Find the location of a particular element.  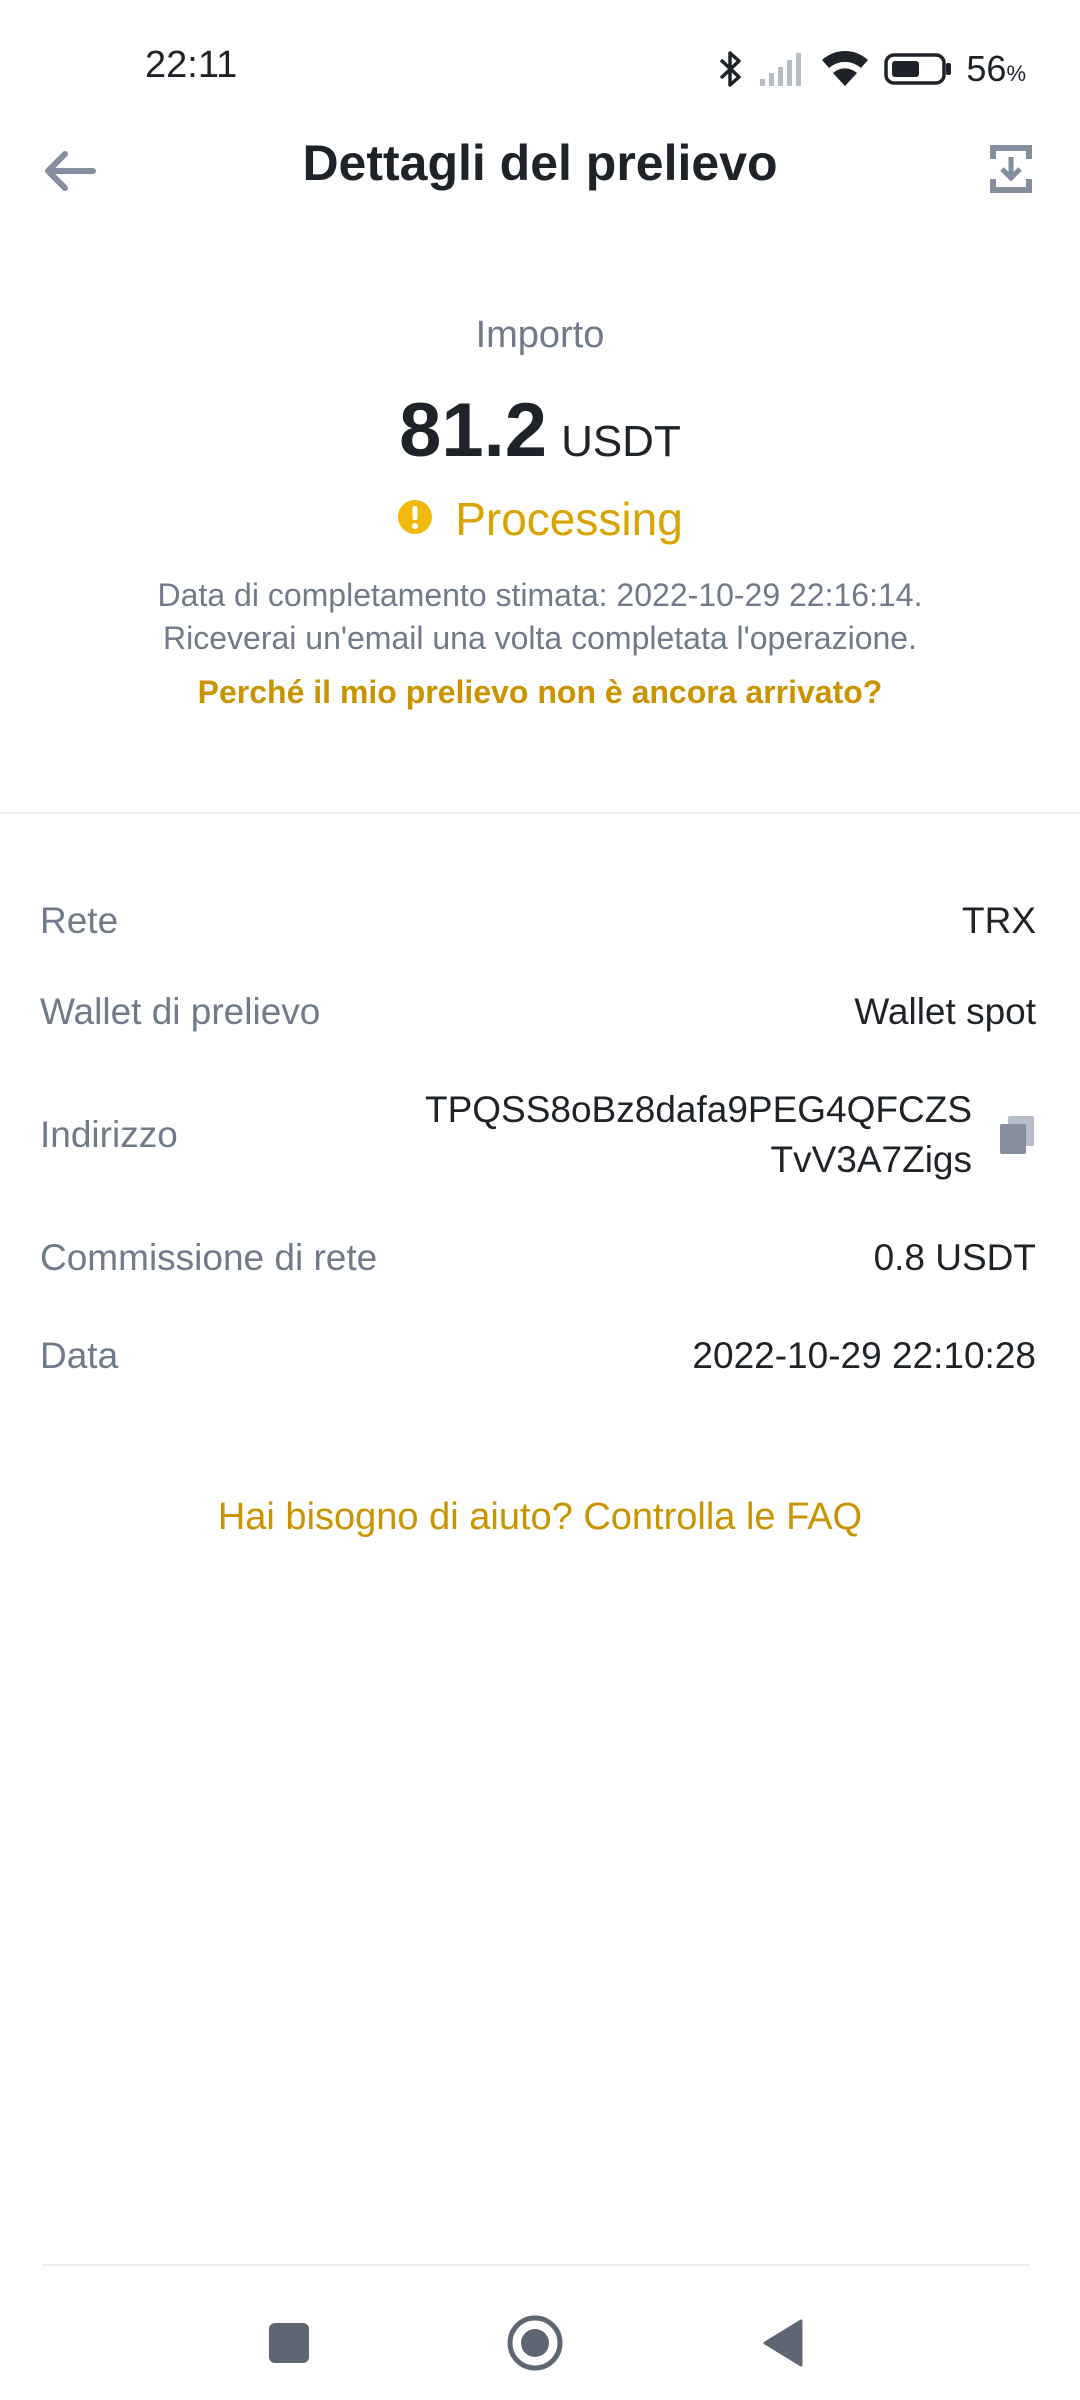

system-nav-bar is located at coordinates (540, 2345).